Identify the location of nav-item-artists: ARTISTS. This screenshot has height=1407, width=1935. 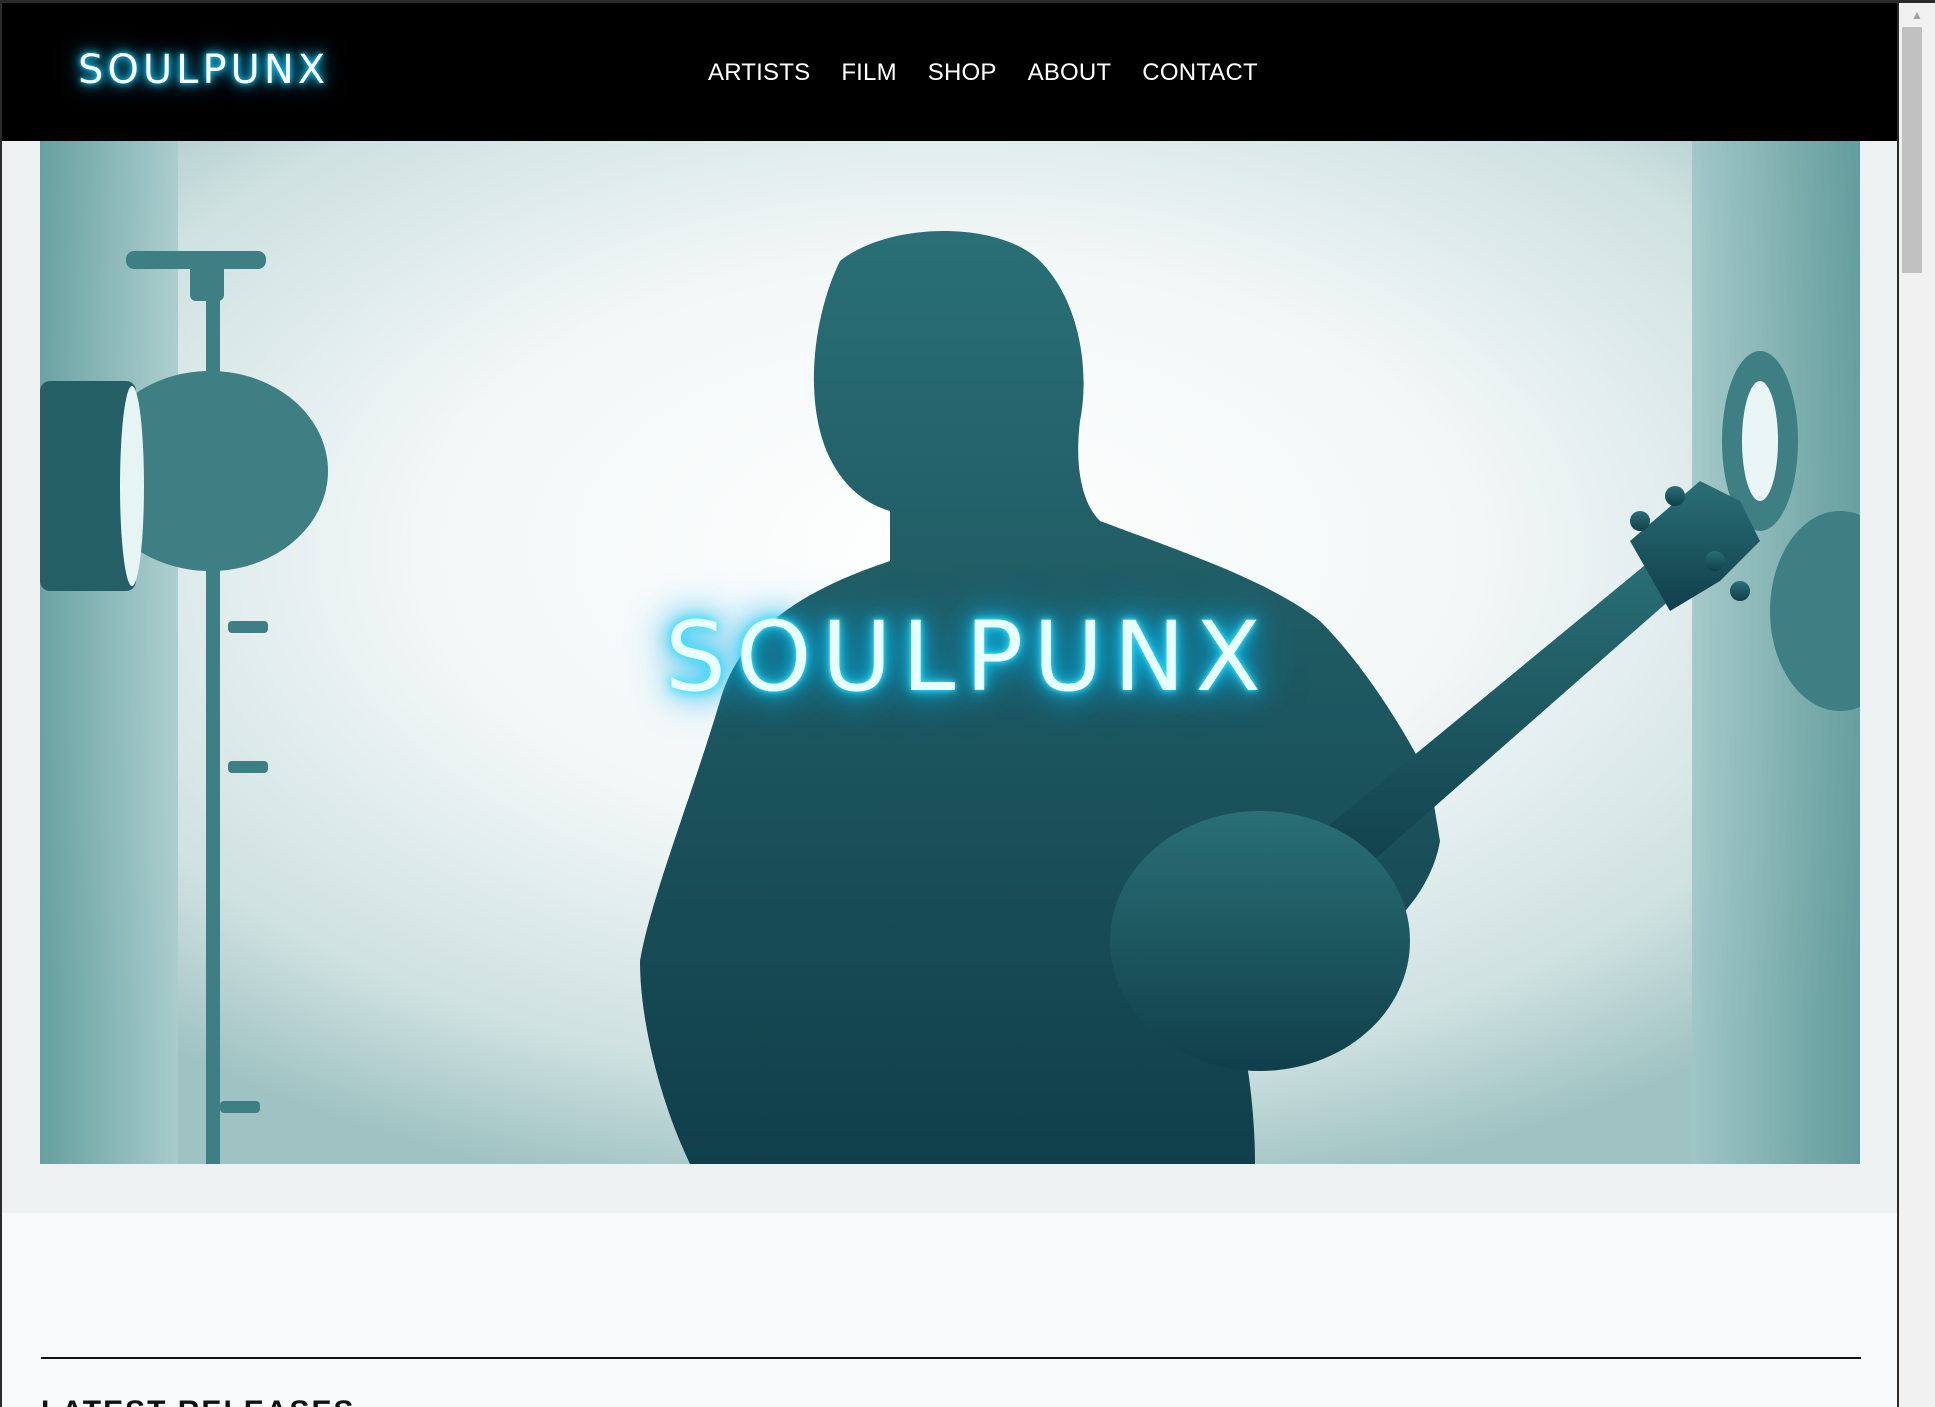
(759, 73).